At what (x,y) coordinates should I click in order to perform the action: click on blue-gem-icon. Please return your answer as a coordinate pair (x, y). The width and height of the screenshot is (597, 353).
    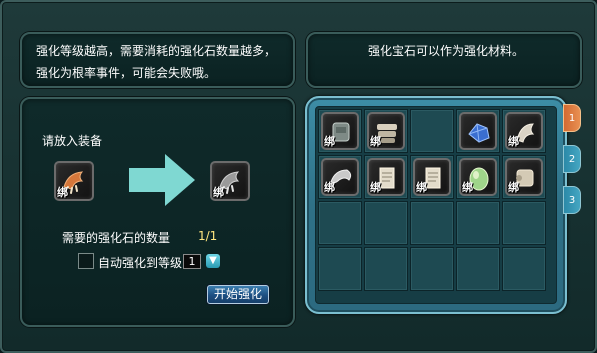
    Looking at the image, I should click on (479, 133).